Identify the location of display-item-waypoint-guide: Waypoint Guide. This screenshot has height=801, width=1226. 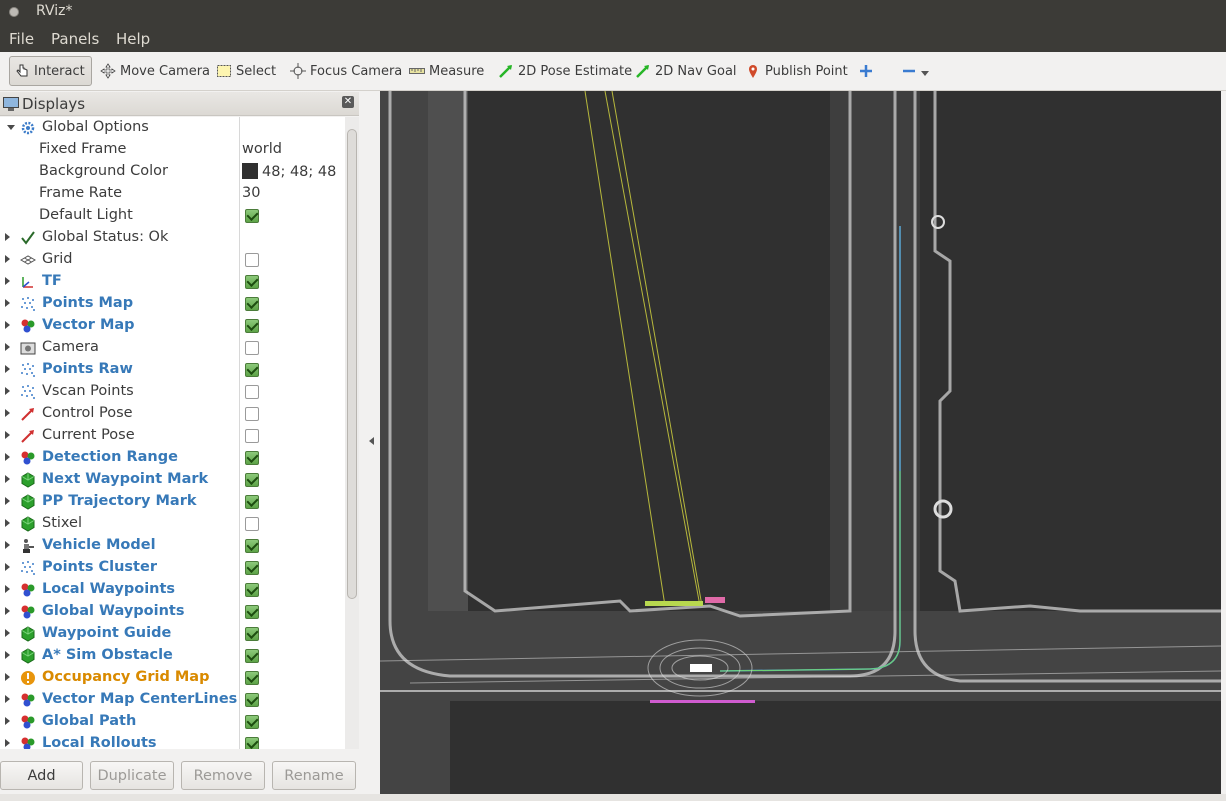
(172, 634).